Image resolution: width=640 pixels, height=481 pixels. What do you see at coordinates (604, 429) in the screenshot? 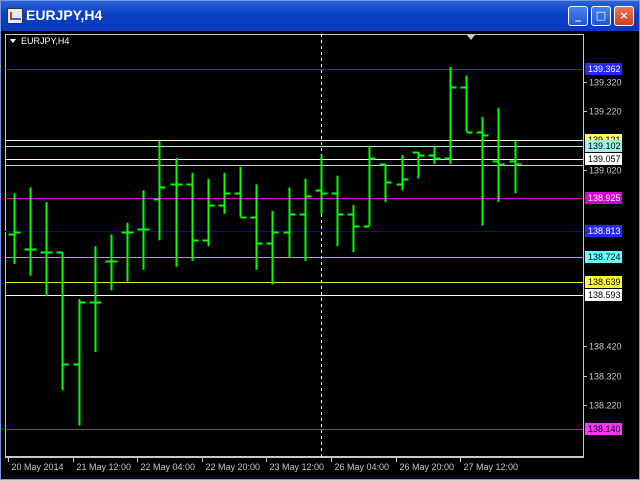
I see `price-level-label: 138.140` at bounding box center [604, 429].